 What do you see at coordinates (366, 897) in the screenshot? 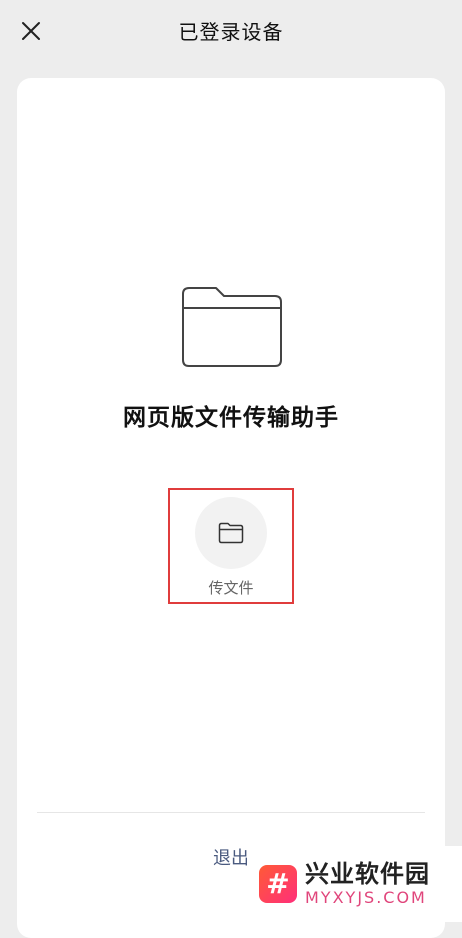
I see `watermark-en: MYXYJS.COM` at bounding box center [366, 897].